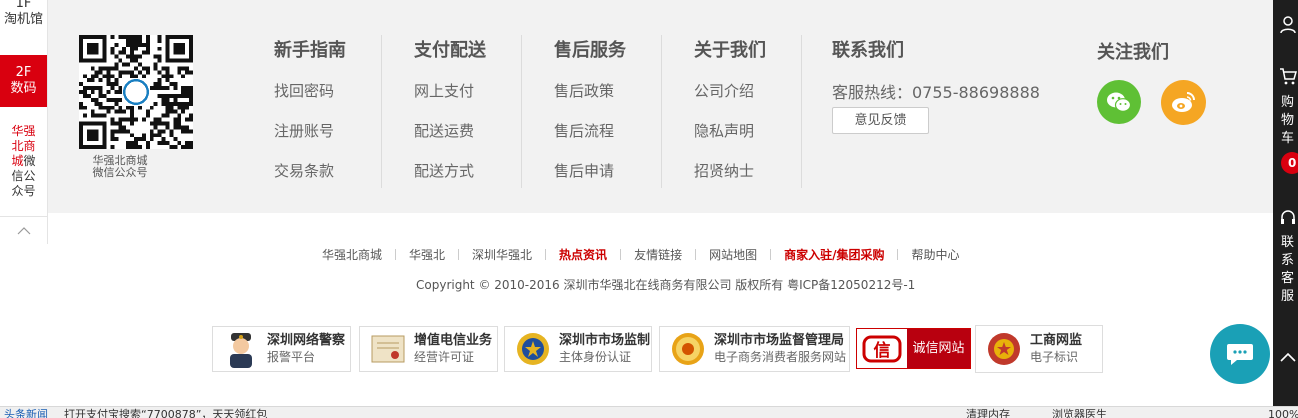 Image resolution: width=1298 pixels, height=418 pixels. Describe the element at coordinates (26, 413) in the screenshot. I see `status-news: 头条新闻` at that location.